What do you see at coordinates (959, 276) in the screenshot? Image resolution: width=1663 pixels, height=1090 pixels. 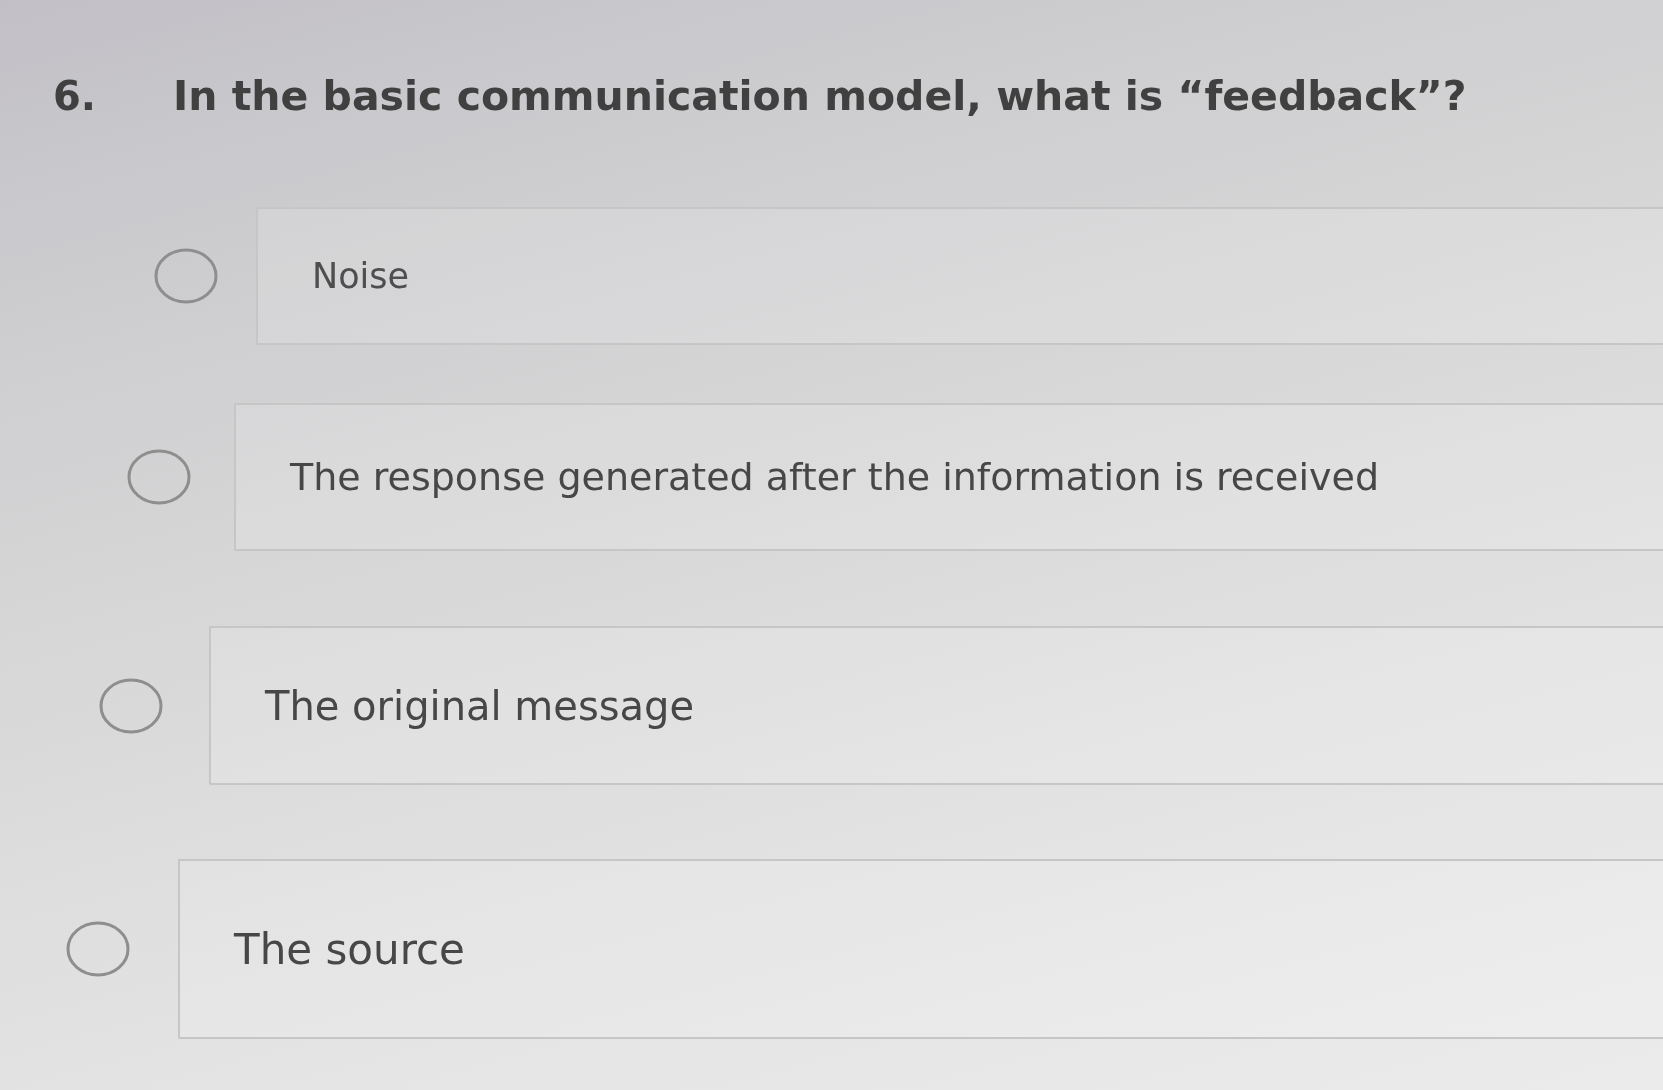 I see `answer-option: Noise` at bounding box center [959, 276].